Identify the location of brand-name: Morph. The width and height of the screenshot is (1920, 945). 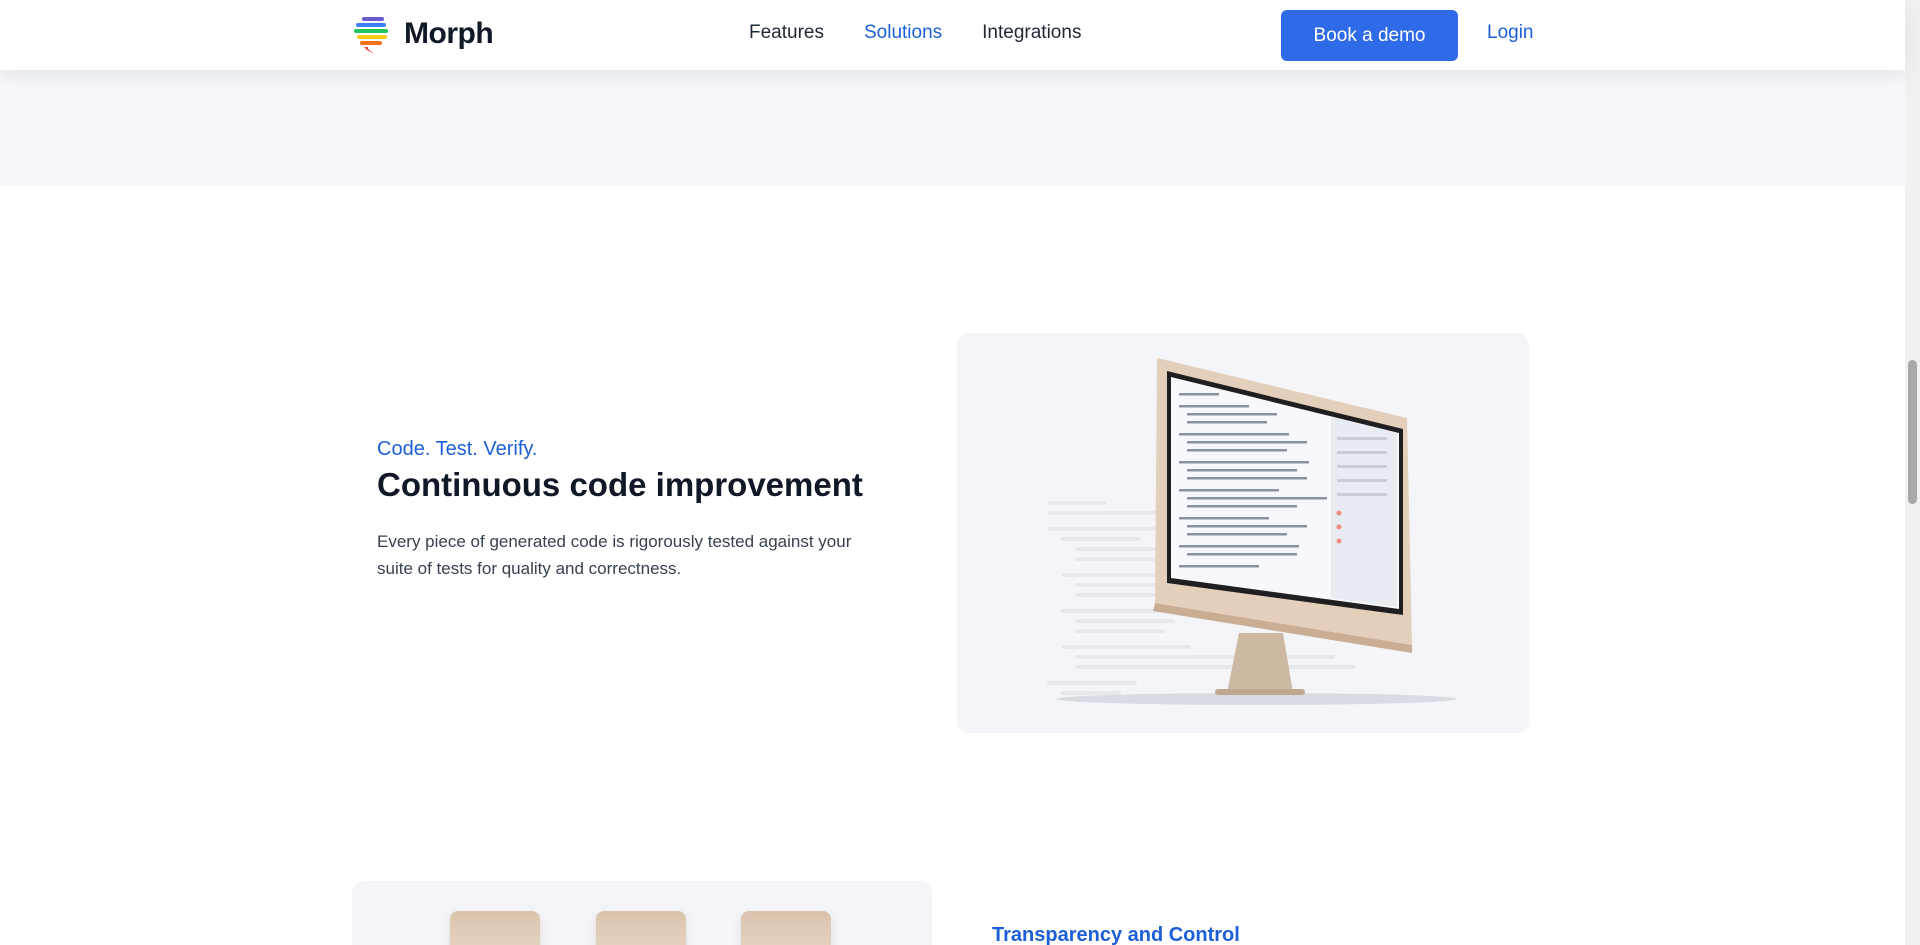
(449, 33).